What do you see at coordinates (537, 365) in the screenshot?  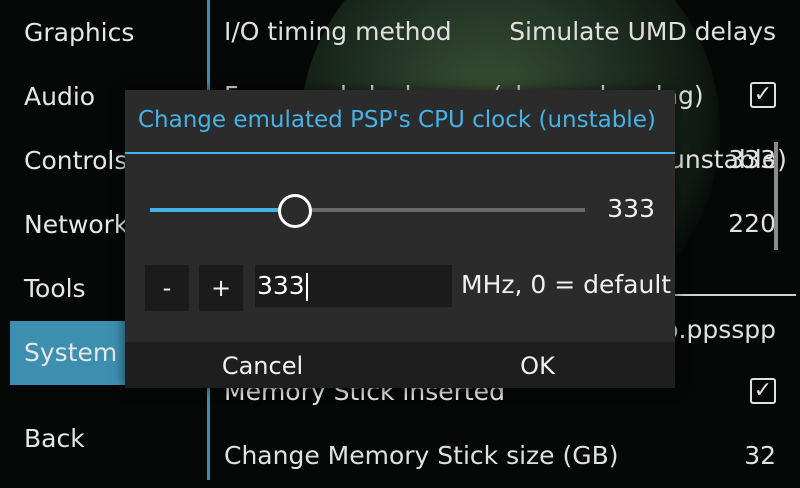 I see `ok-button: OK` at bounding box center [537, 365].